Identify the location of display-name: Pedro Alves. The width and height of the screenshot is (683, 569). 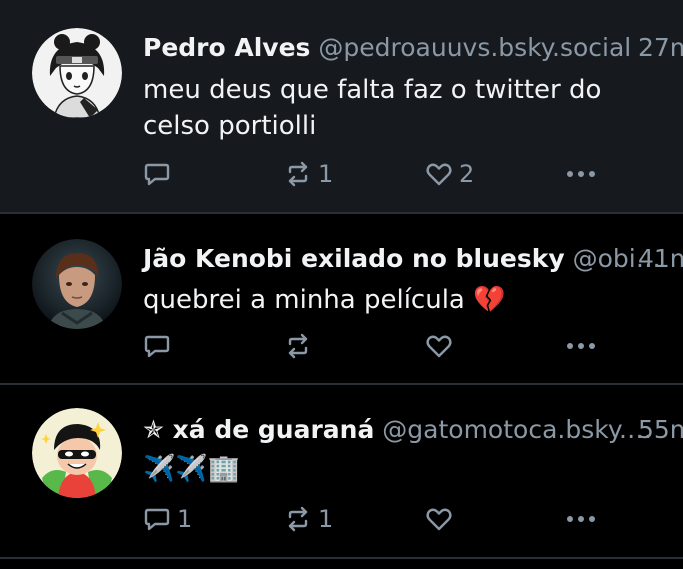
(226, 47).